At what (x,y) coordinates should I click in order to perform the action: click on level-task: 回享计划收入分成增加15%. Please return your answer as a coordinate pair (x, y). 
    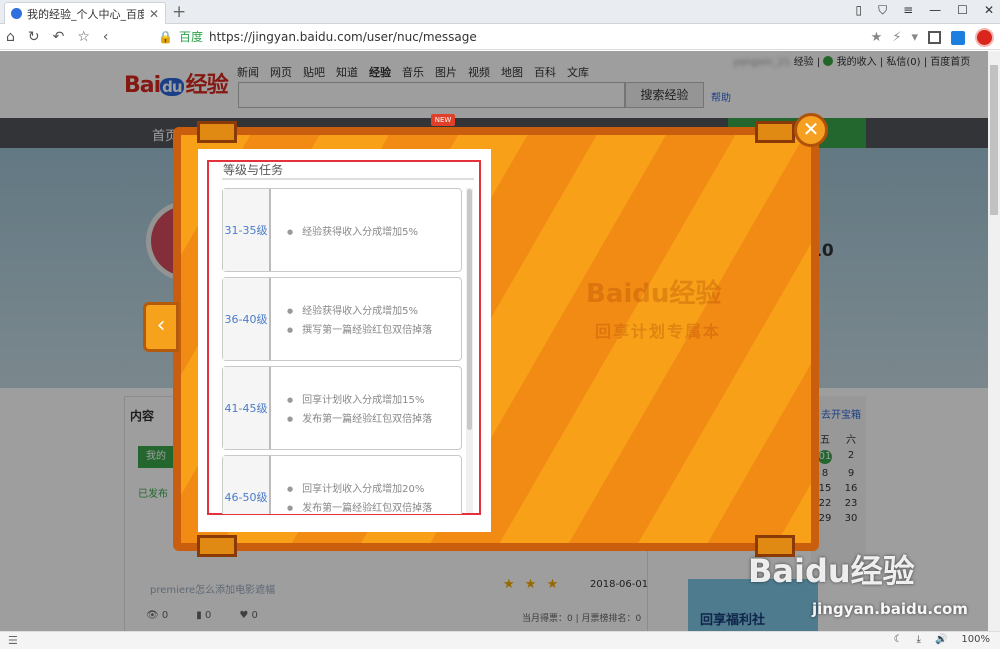
    Looking at the image, I should click on (374, 398).